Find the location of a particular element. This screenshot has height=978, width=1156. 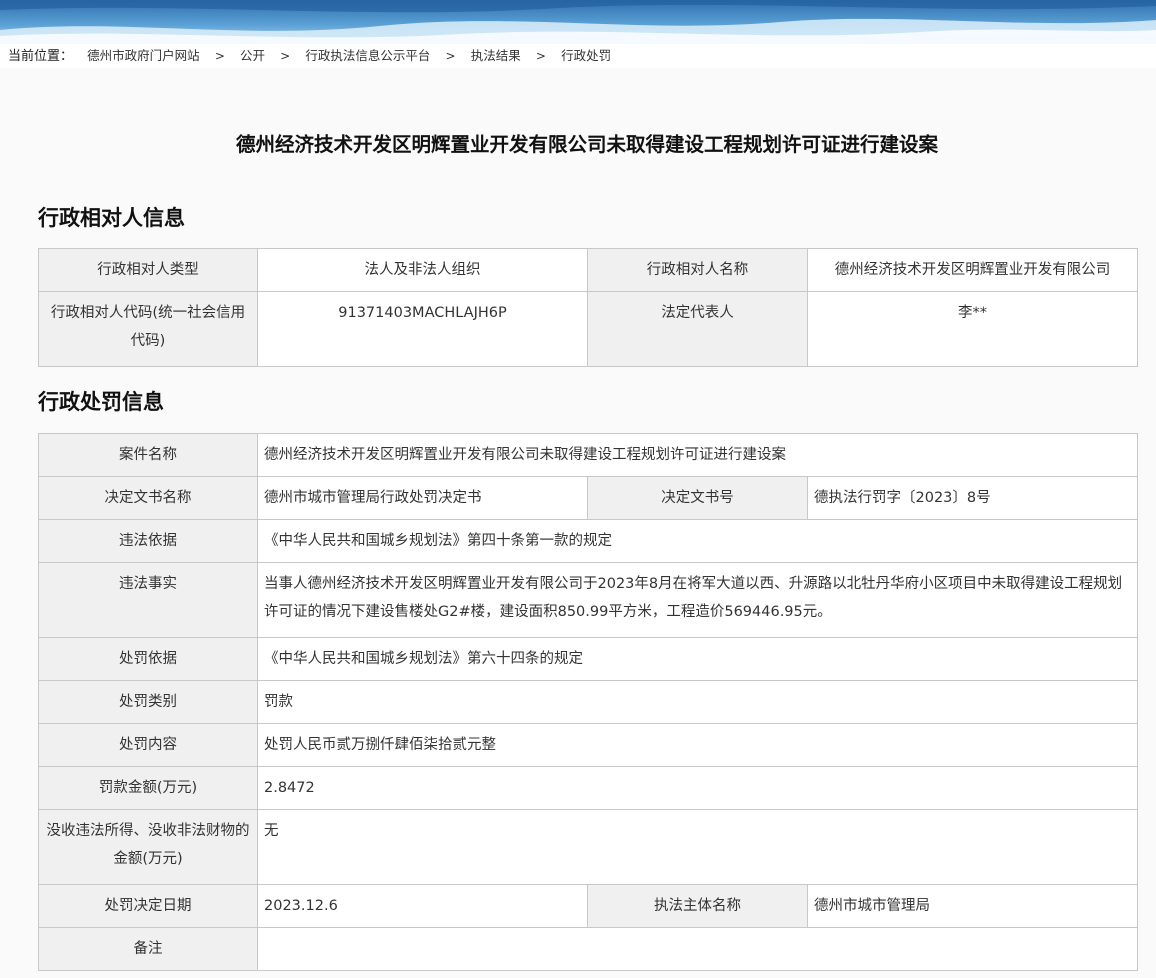

penalty-basis-label: 处罚依据 is located at coordinates (148, 659).